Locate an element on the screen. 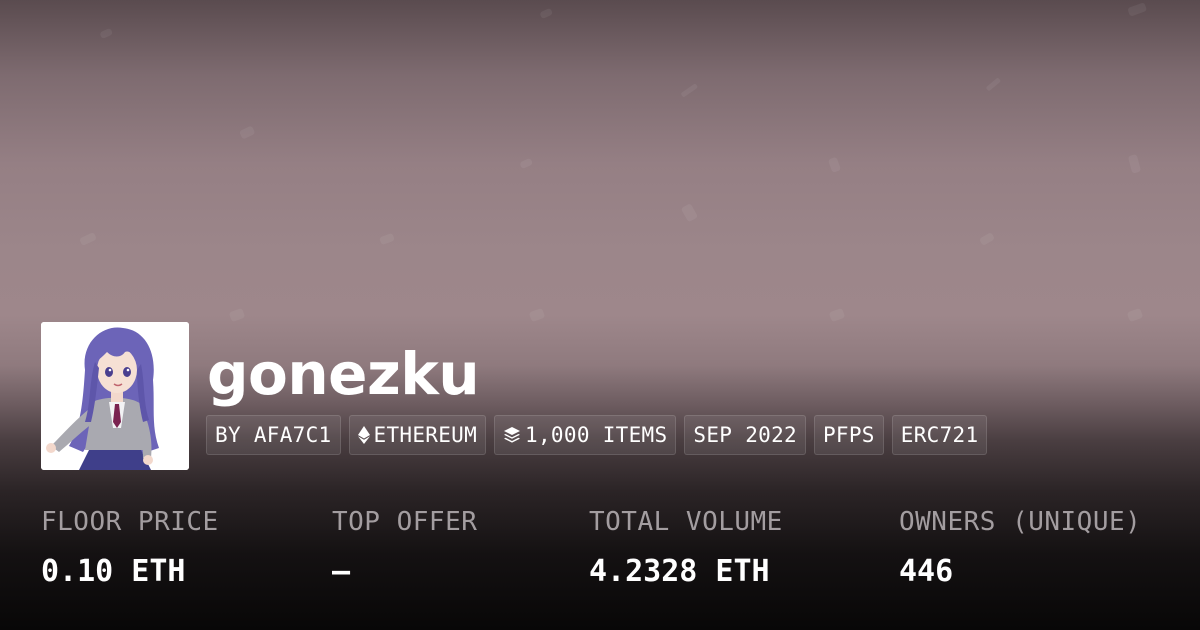 The width and height of the screenshot is (1200, 630). total-volume-value: 4.2328 ETH is located at coordinates (679, 571).